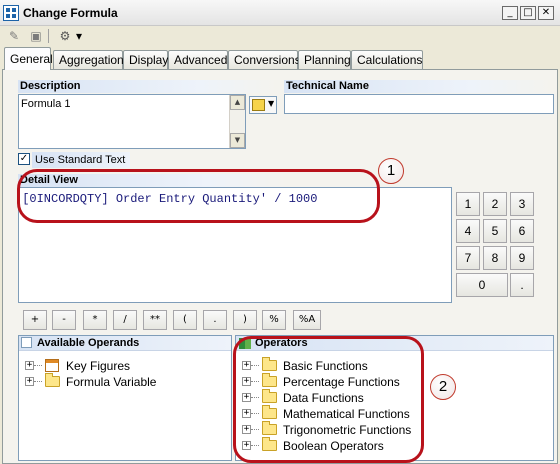 This screenshot has width=560, height=464. I want to click on key-figures-icon, so click(52, 365).